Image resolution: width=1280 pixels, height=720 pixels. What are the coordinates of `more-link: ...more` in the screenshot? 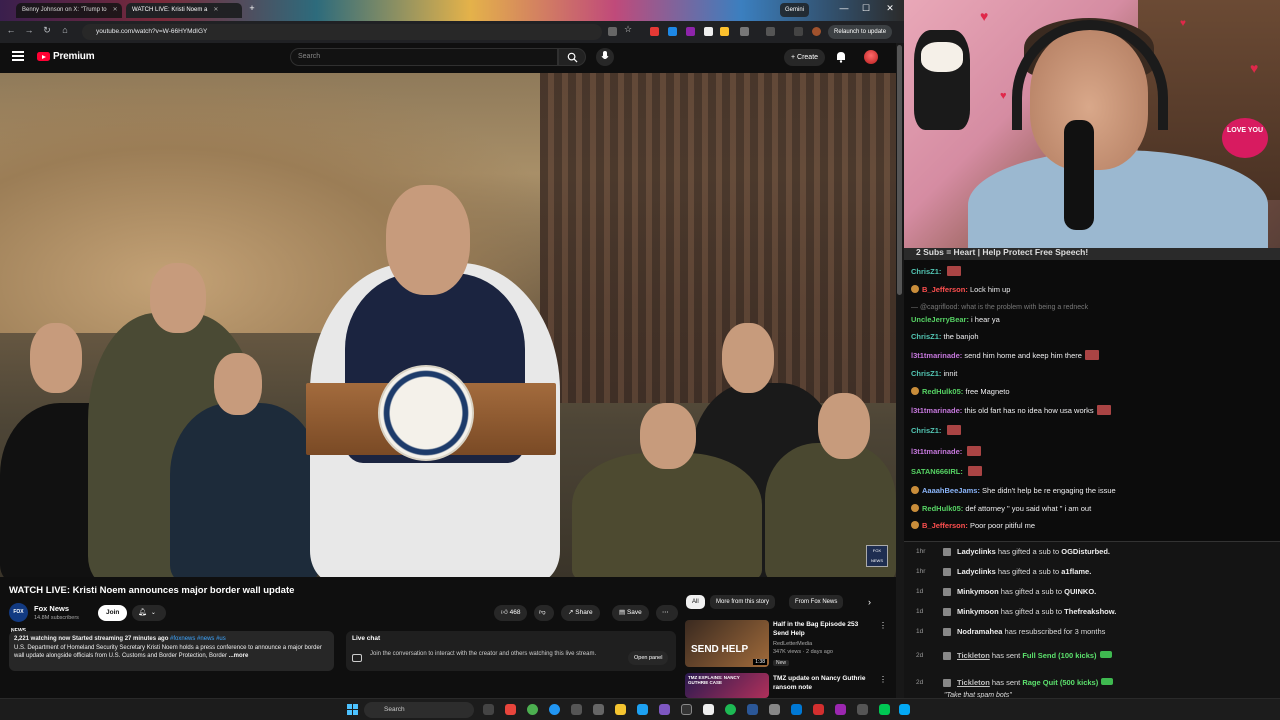 It's located at (239, 656).